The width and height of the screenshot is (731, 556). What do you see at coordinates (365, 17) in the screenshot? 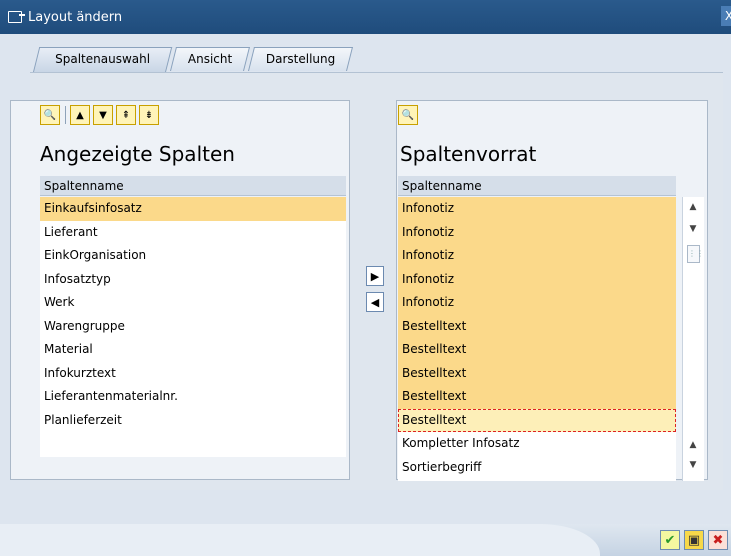
I see `window-titlebar: Layout ändern X` at bounding box center [365, 17].